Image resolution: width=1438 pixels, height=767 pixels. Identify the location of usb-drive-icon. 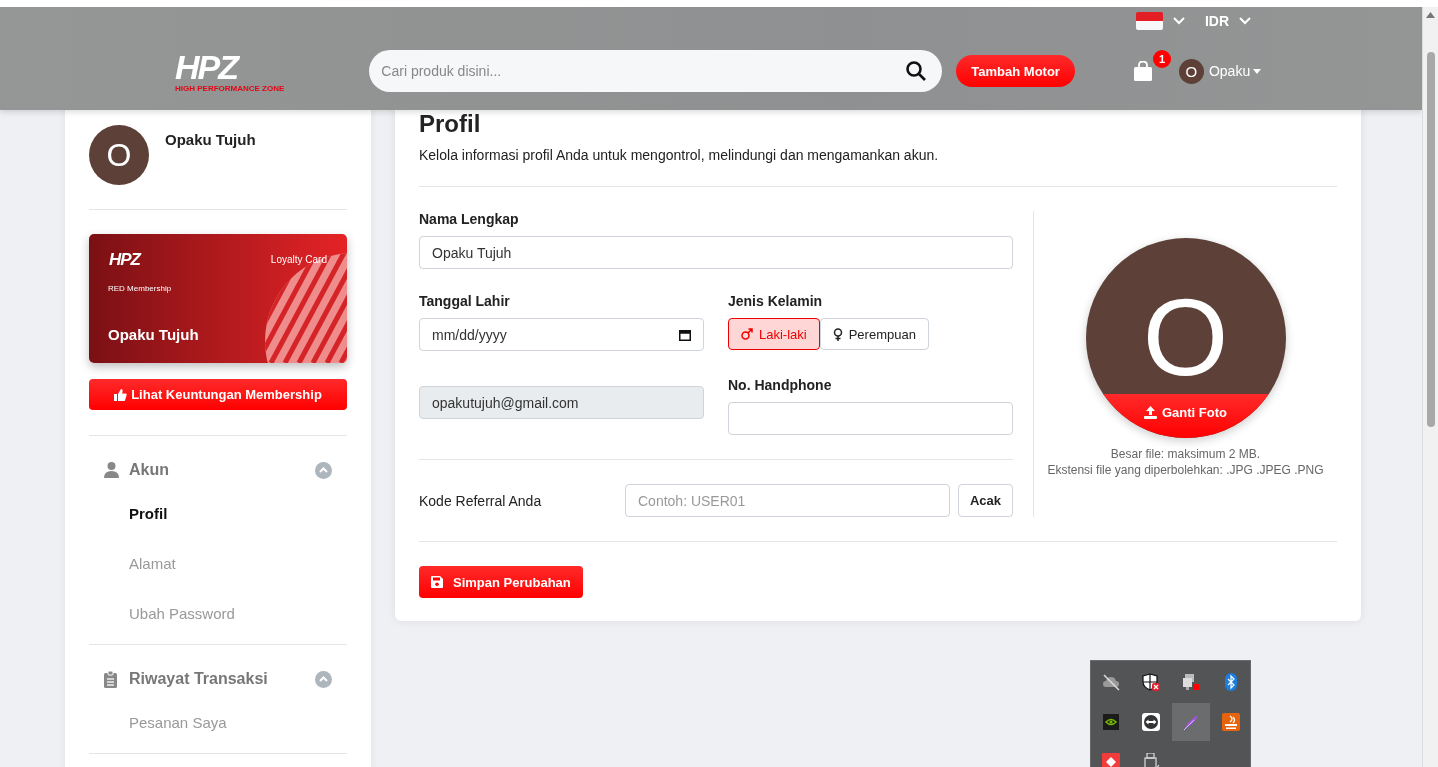
(1151, 760).